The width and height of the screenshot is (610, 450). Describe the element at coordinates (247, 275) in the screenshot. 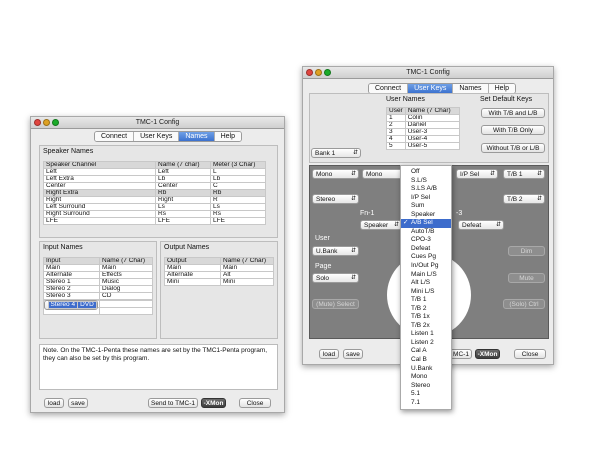

I see `output-name-cell: Alt` at that location.